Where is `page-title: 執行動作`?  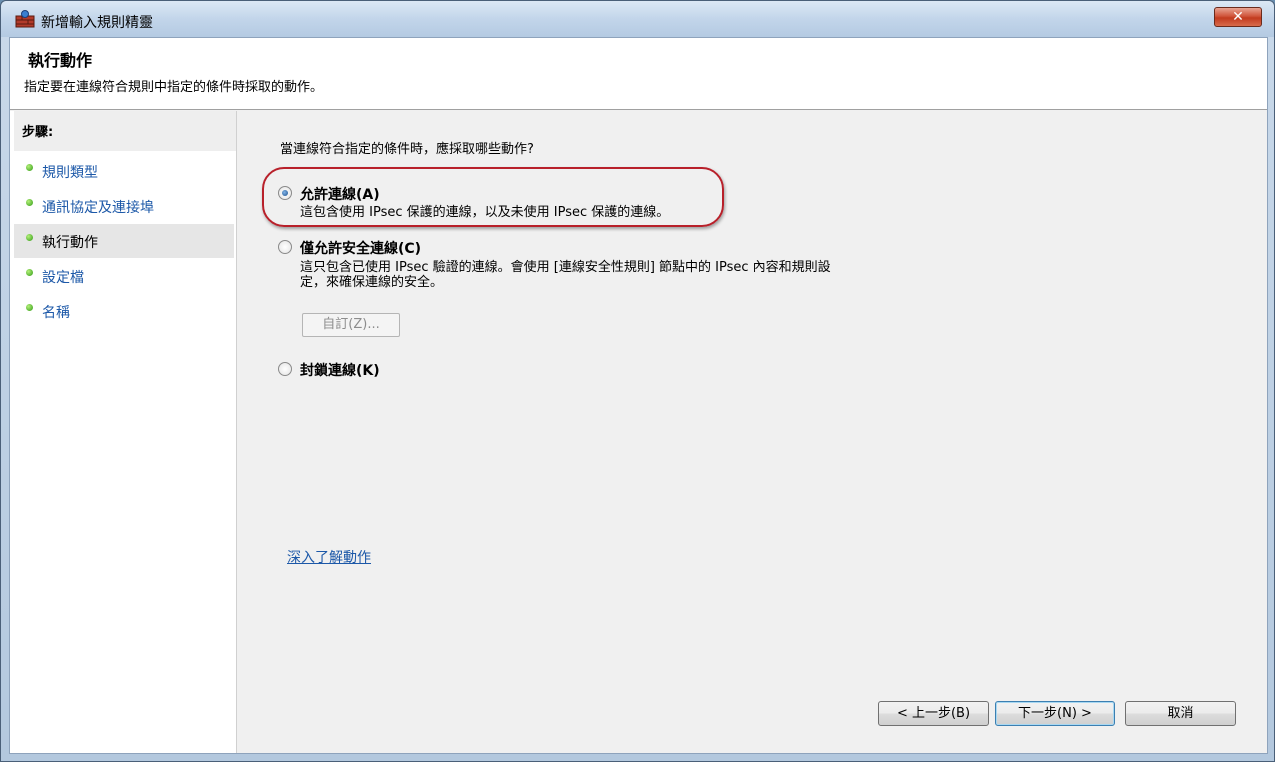 page-title: 執行動作 is located at coordinates (60, 60).